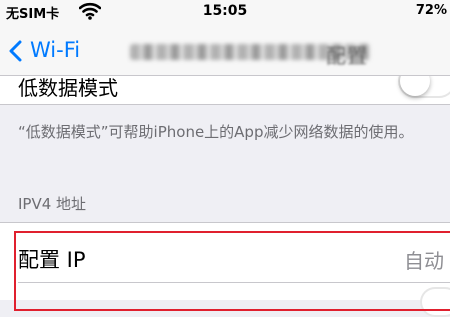  Describe the element at coordinates (55, 50) in the screenshot. I see `back-button-label: Wi-Fi` at that location.